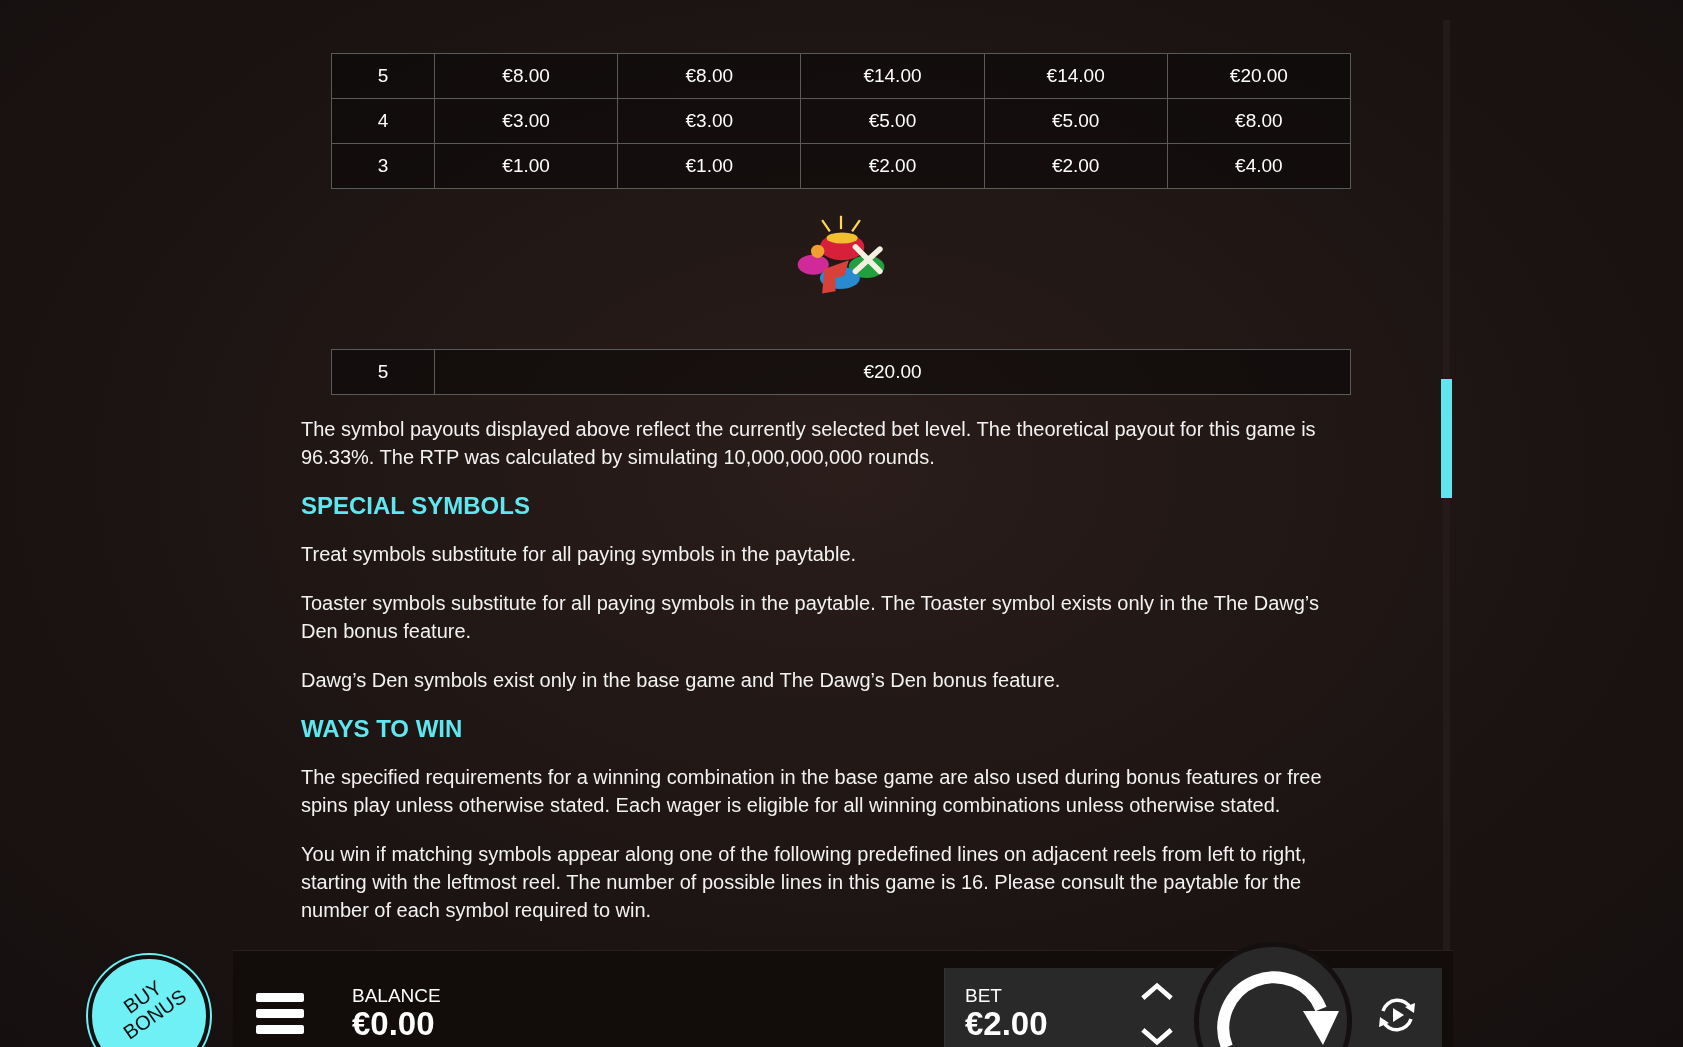 The image size is (1683, 1047). I want to click on chevron-up-icon, so click(1157, 991).